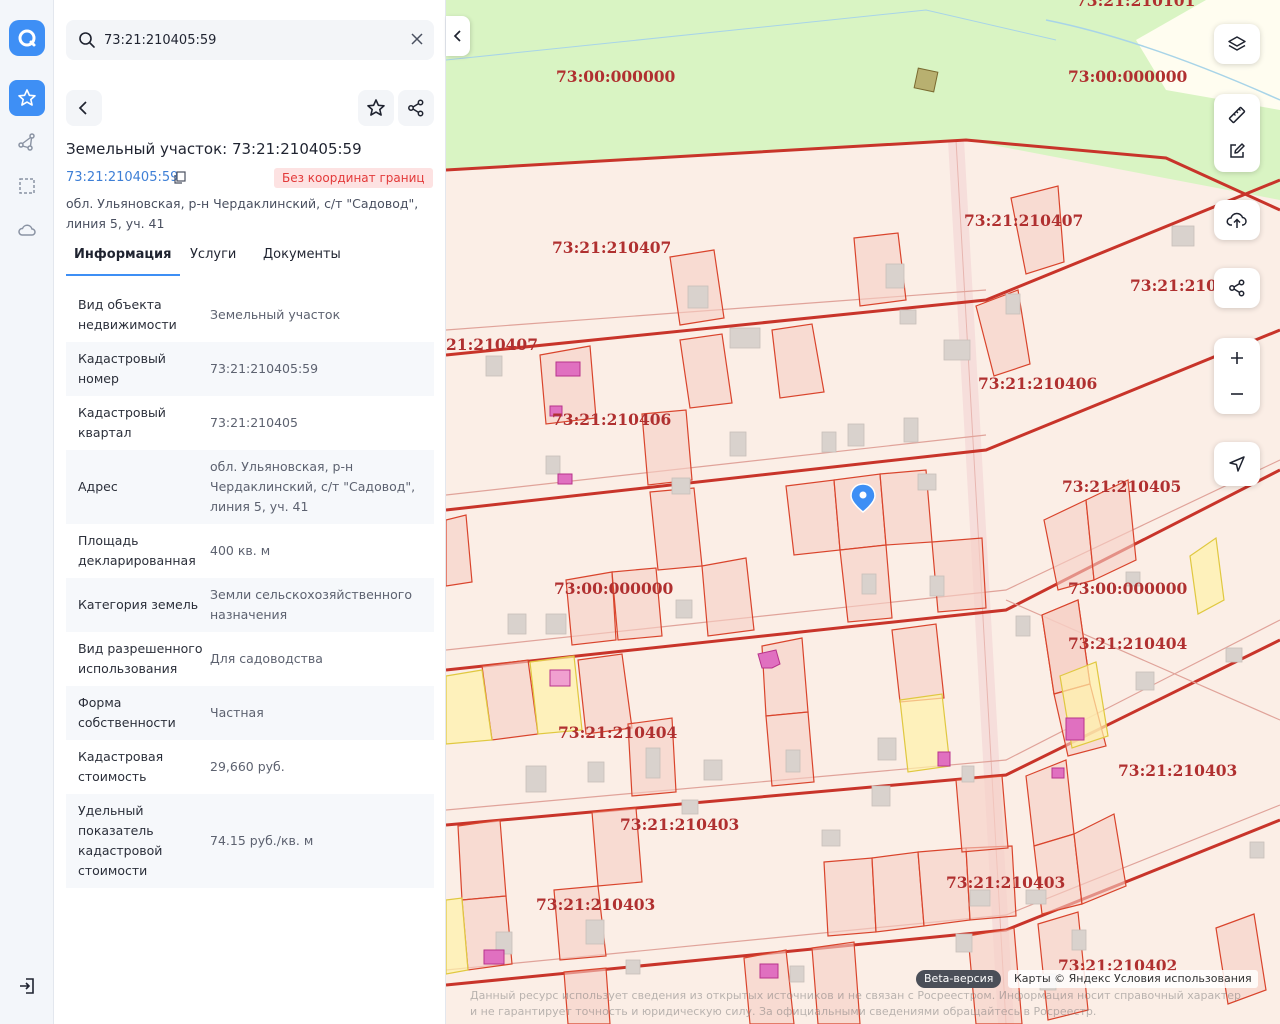 Image resolution: width=1280 pixels, height=1024 pixels. What do you see at coordinates (1173, 285) in the screenshot?
I see `map-label: 73:21:210` at bounding box center [1173, 285].